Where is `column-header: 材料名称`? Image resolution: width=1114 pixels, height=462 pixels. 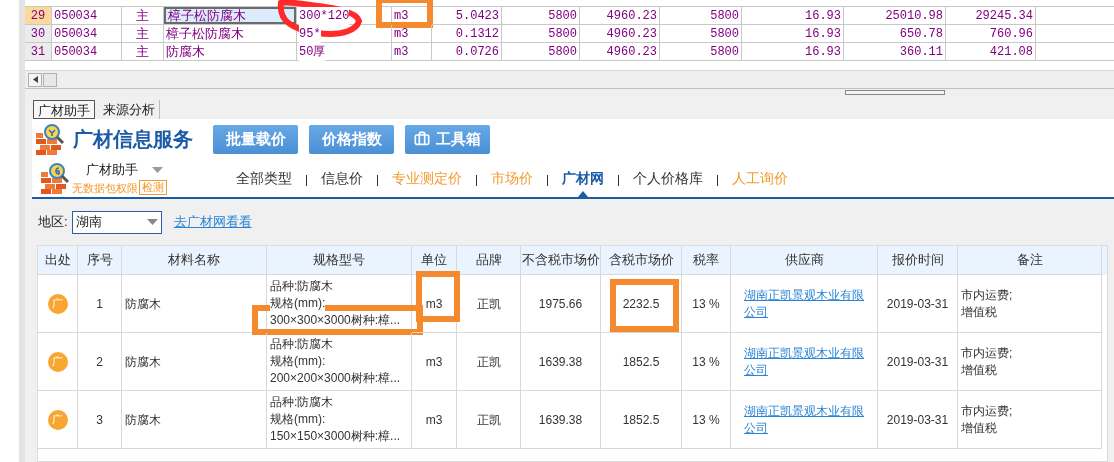
column-header: 材料名称 is located at coordinates (194, 260).